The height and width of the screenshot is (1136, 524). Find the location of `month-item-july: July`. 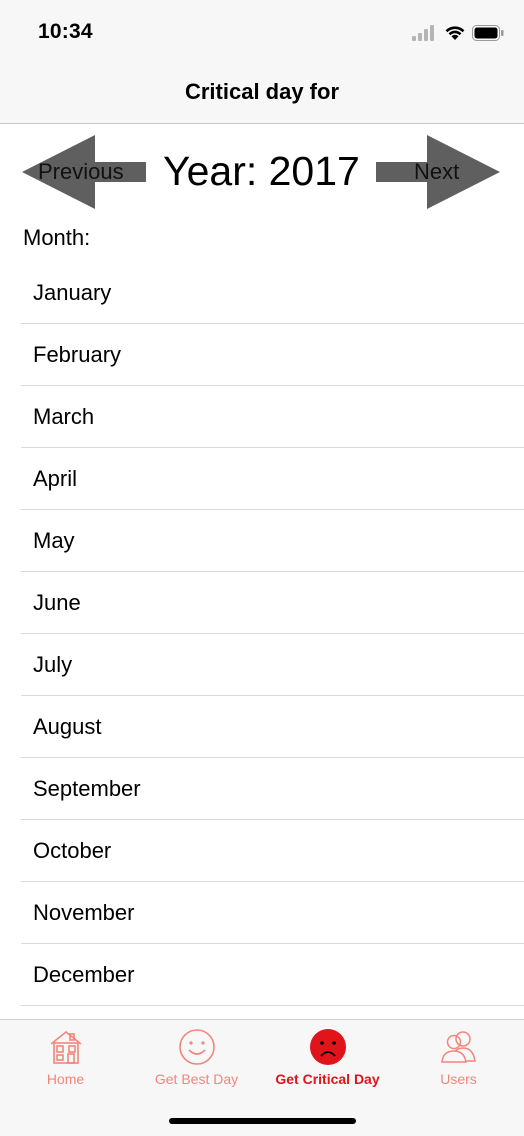

month-item-july: July is located at coordinates (272, 665).